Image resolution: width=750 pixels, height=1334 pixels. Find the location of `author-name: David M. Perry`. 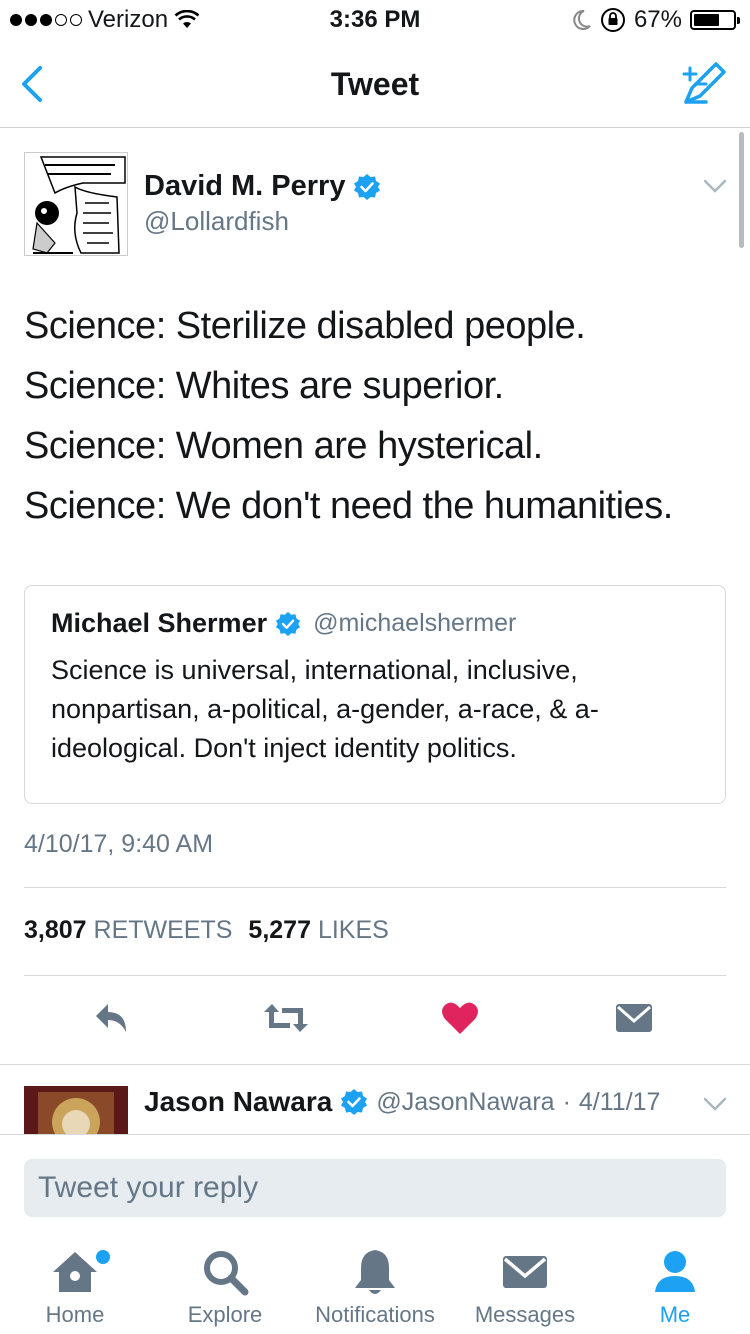

author-name: David M. Perry is located at coordinates (244, 186).